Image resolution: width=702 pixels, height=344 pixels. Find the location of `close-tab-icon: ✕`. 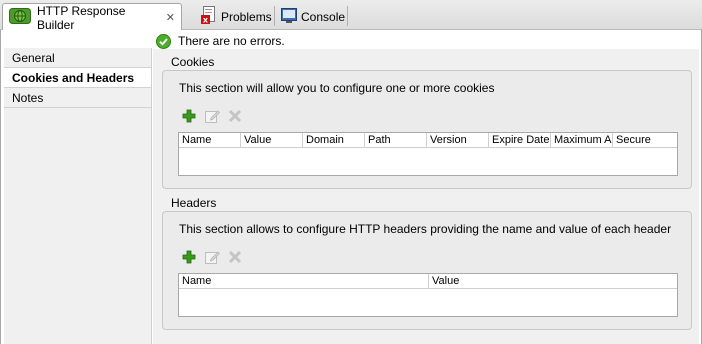

close-tab-icon: ✕ is located at coordinates (170, 17).